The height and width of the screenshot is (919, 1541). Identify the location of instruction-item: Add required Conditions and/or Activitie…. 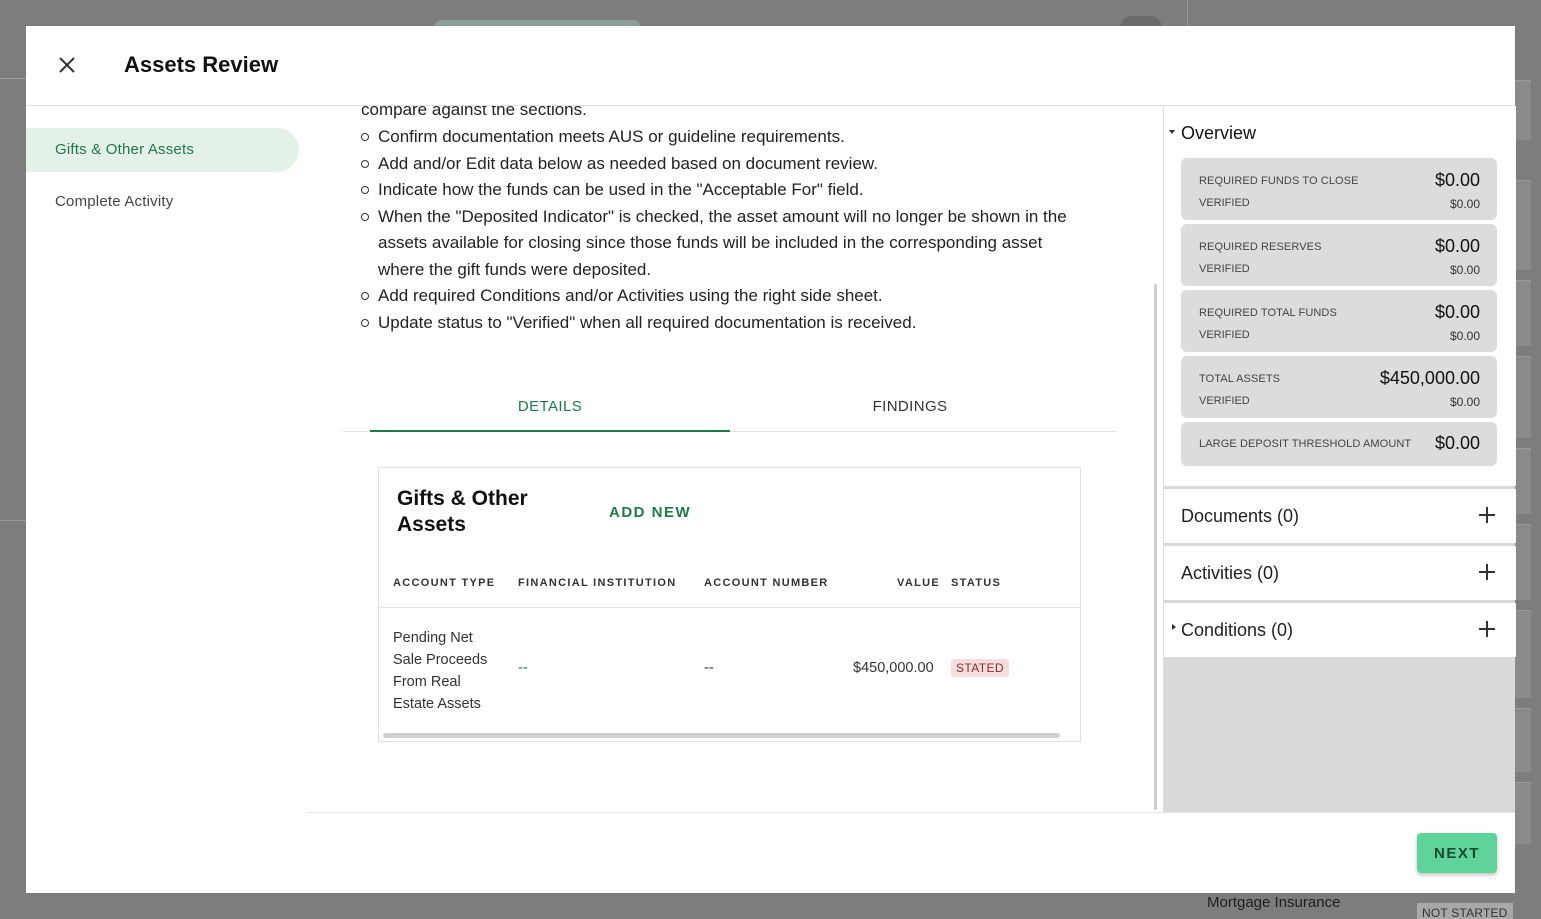
(721, 296).